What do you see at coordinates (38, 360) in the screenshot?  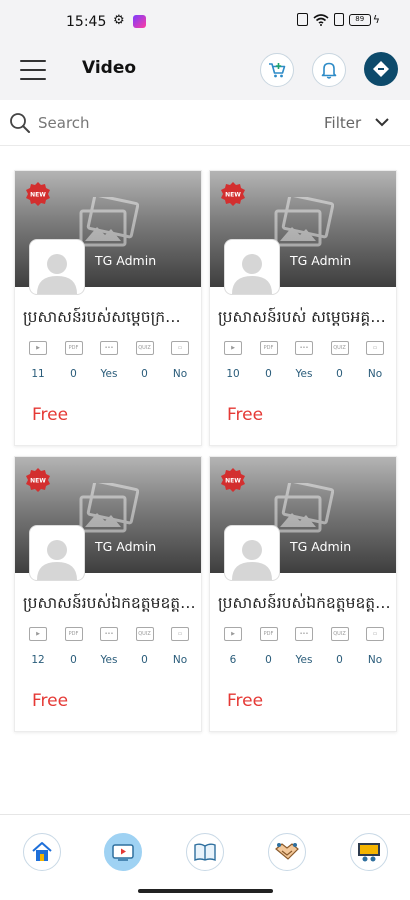 I see `stat-videos: ▶ 11` at bounding box center [38, 360].